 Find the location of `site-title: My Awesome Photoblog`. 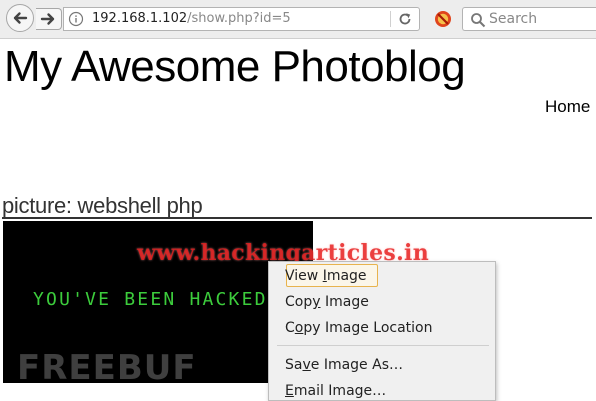

site-title: My Awesome Photoblog is located at coordinates (235, 66).